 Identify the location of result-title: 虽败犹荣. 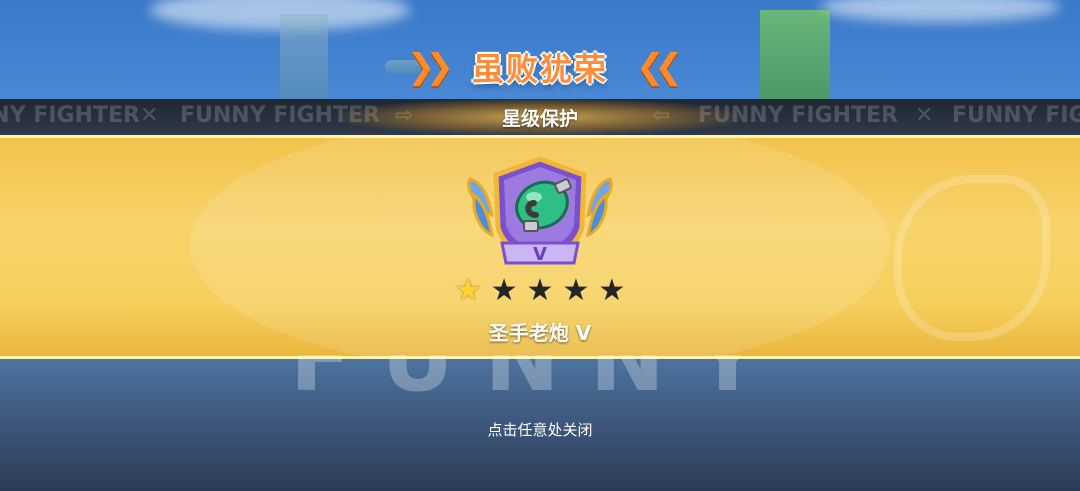
(539, 69).